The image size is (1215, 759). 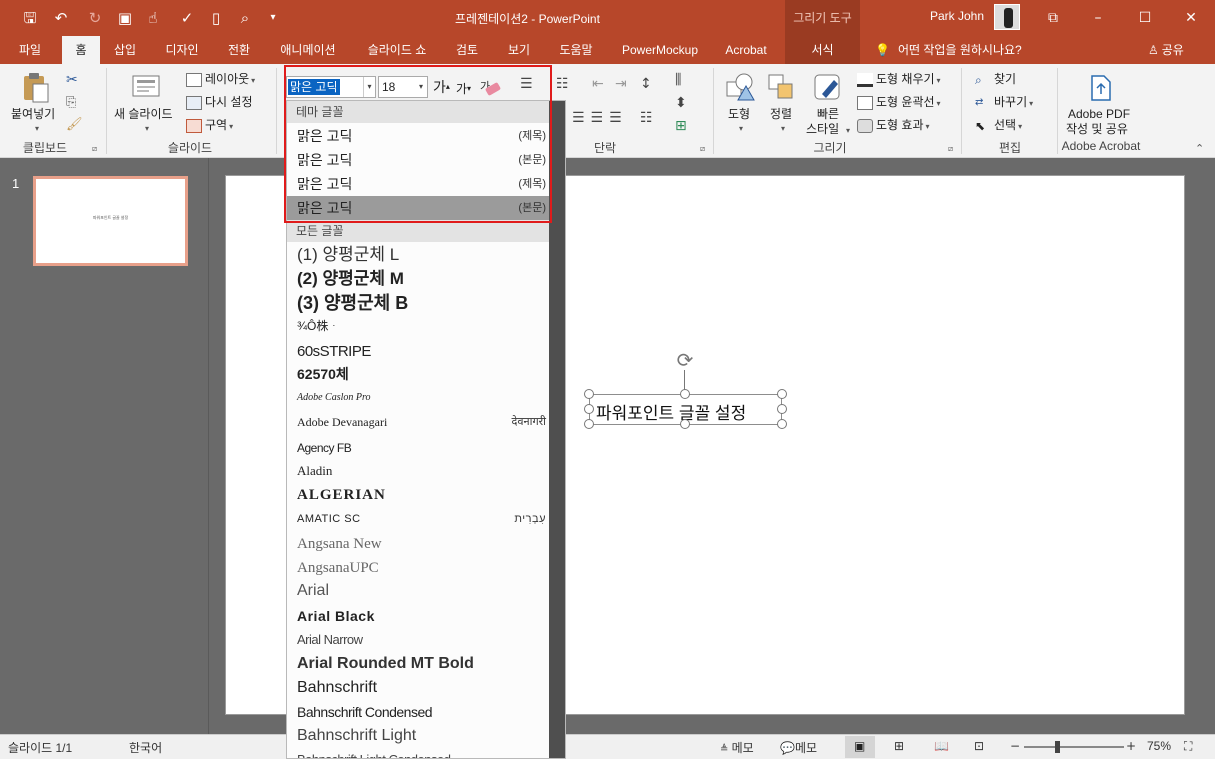 I want to click on close-icon: ✕, so click(x=1191, y=18).